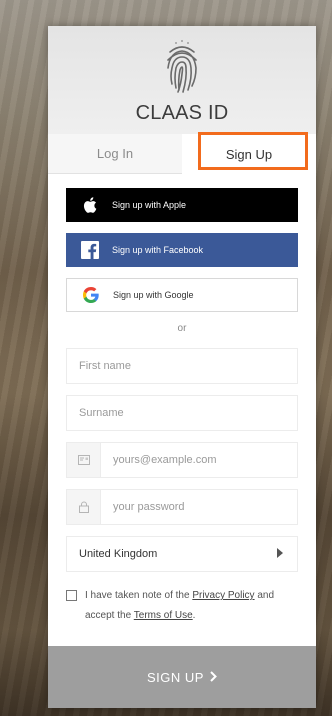 Image resolution: width=332 pixels, height=716 pixels. What do you see at coordinates (90, 250) in the screenshot?
I see `facebook-icon` at bounding box center [90, 250].